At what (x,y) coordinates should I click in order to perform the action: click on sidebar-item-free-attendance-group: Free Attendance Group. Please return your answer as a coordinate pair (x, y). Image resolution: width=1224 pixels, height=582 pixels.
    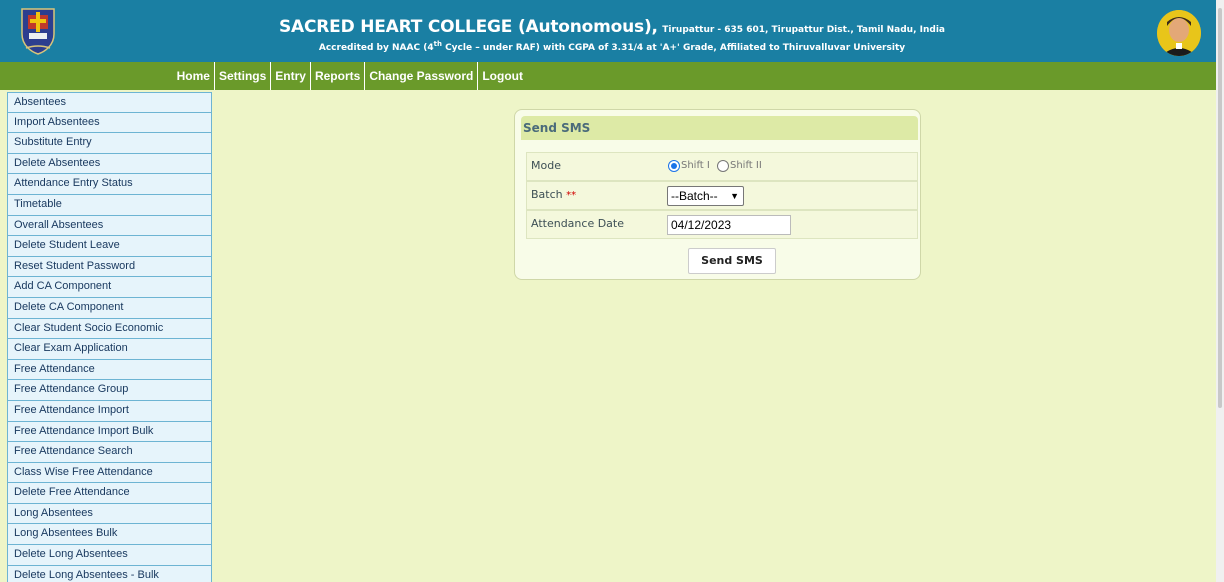
    Looking at the image, I should click on (109, 390).